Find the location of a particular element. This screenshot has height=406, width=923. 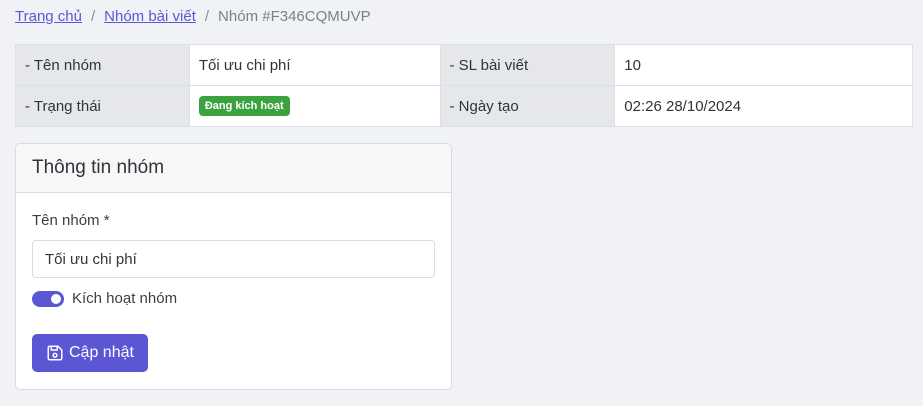

switch-knob is located at coordinates (56, 298).